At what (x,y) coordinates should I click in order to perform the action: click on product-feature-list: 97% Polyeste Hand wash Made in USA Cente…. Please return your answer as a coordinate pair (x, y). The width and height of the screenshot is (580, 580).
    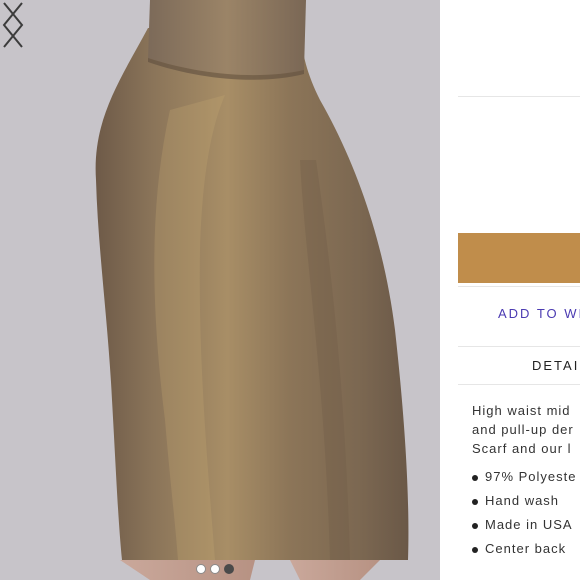
    Looking at the image, I should click on (524, 516).